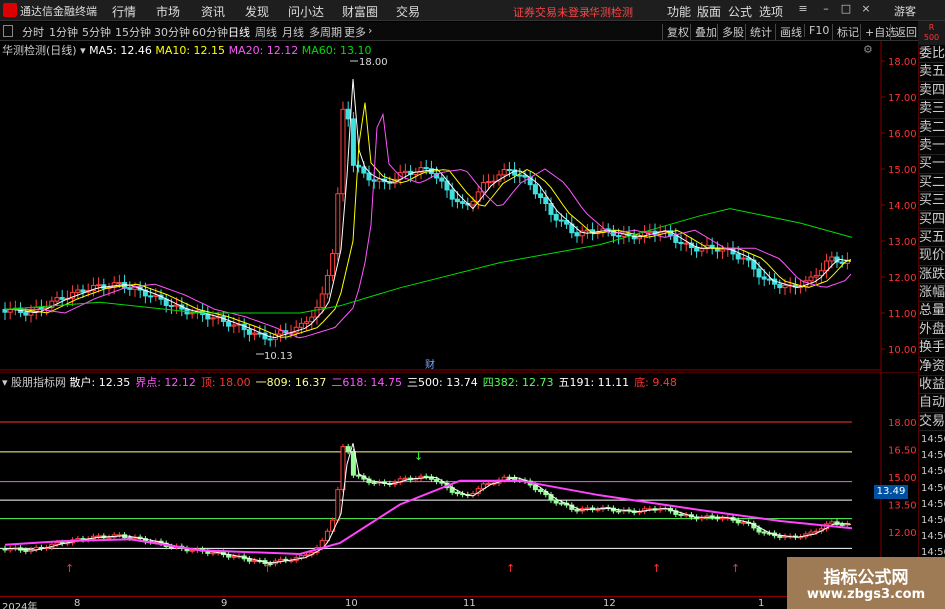 The width and height of the screenshot is (945, 609). Describe the element at coordinates (266, 32) in the screenshot. I see `period-weekly: 周线` at that location.